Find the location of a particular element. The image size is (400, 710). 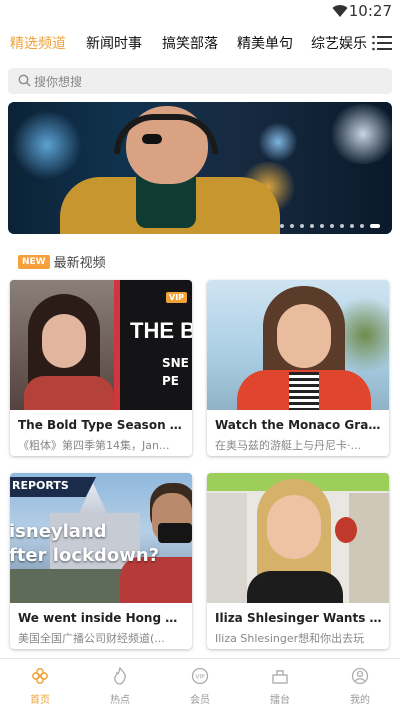

nav-label: 擂台 is located at coordinates (280, 700).